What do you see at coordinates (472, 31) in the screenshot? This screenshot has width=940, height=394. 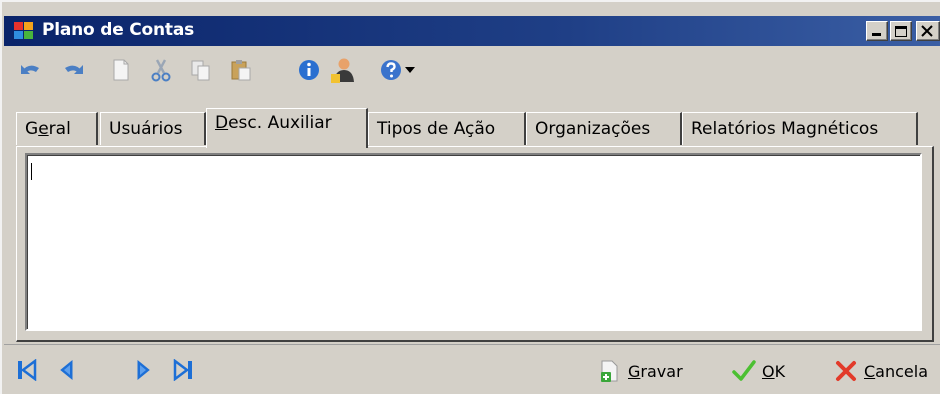 I see `title-bar: Plano de Contas` at bounding box center [472, 31].